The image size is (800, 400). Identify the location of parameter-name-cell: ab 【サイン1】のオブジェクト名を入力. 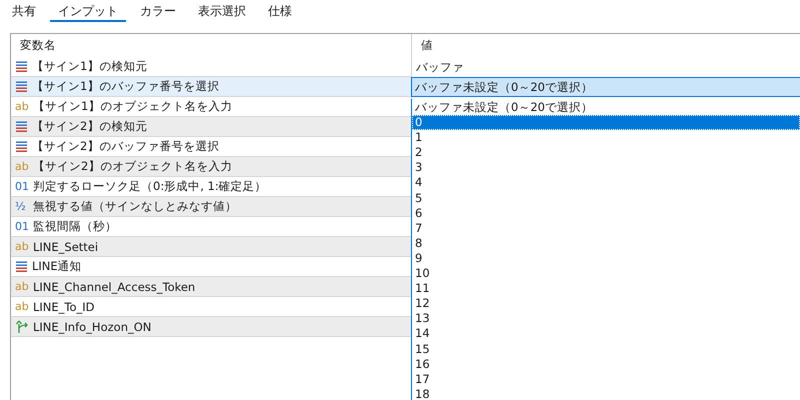
(211, 107).